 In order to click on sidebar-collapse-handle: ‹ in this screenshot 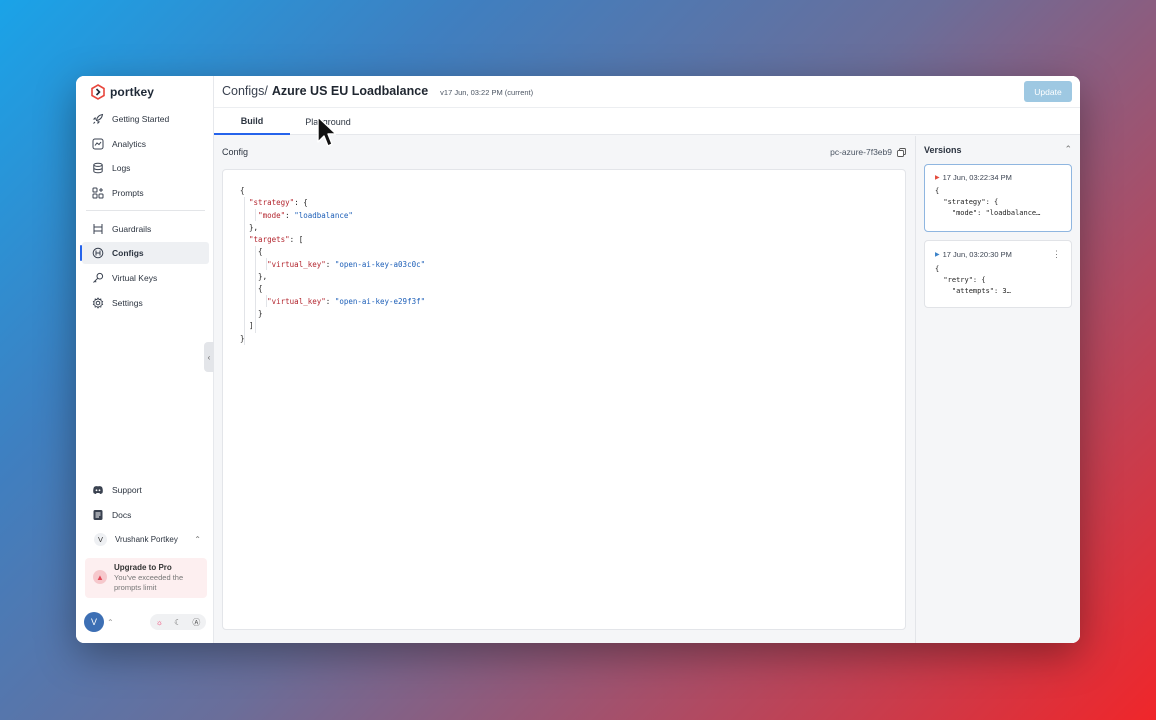, I will do `click(209, 357)`.